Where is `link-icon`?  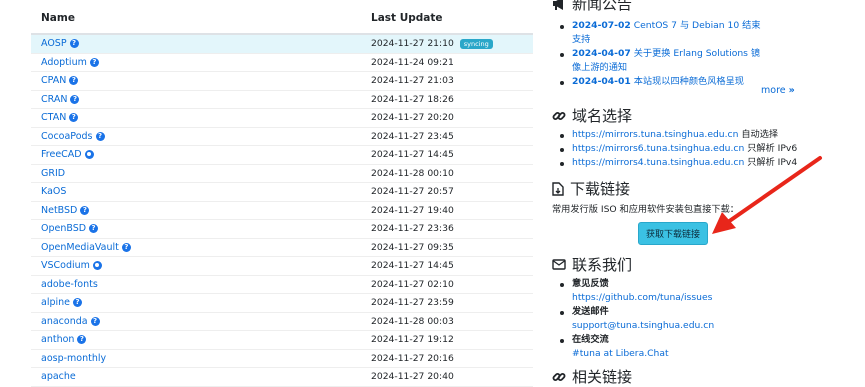 link-icon is located at coordinates (559, 376).